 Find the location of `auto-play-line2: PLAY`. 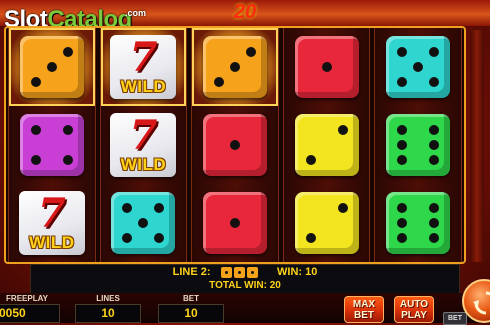

auto-play-line2: PLAY is located at coordinates (414, 315).